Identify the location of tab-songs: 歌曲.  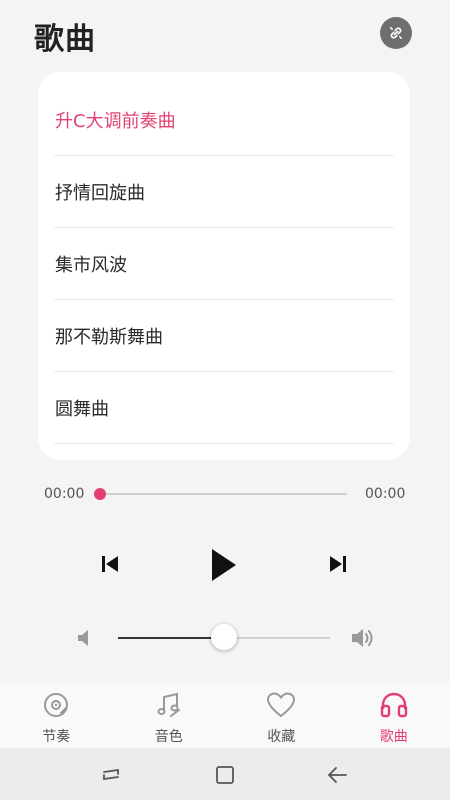
(394, 716).